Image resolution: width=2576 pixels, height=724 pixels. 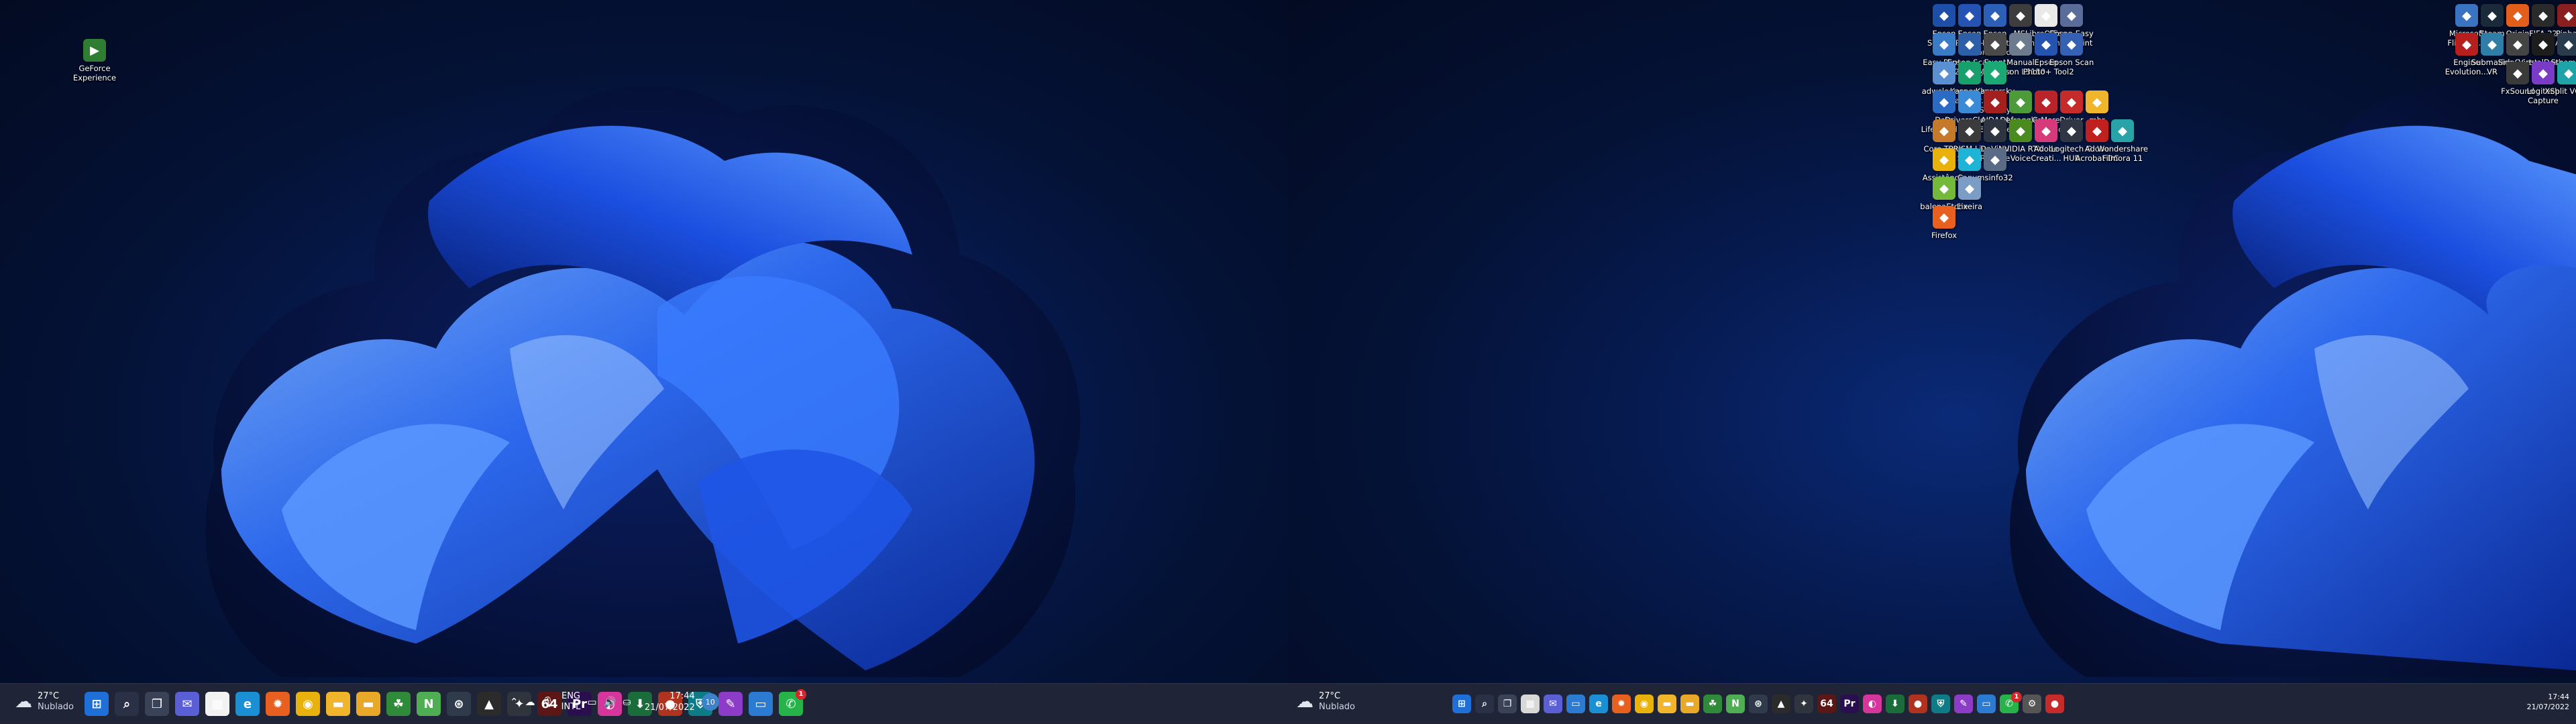 What do you see at coordinates (1575, 704) in the screenshot?
I see `taskbar-explorer-button: ▭` at bounding box center [1575, 704].